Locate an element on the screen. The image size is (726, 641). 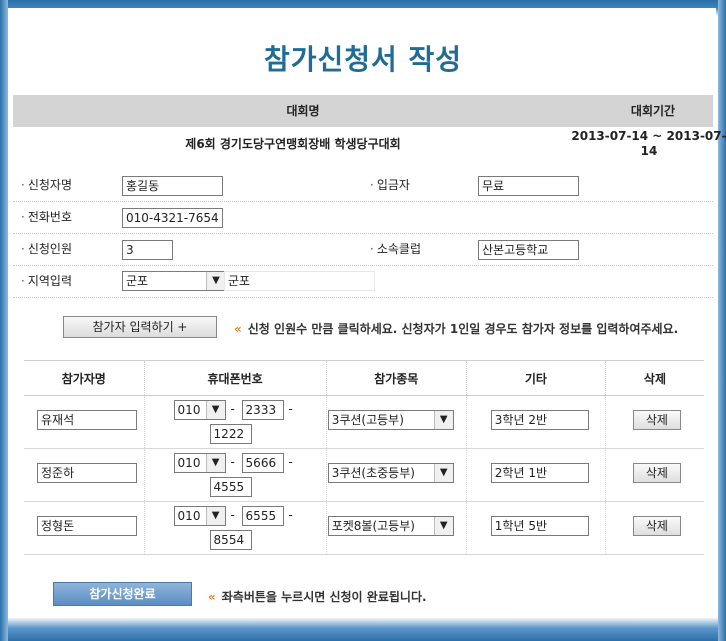
applicant-name-field: 홍길동 is located at coordinates (172, 186).